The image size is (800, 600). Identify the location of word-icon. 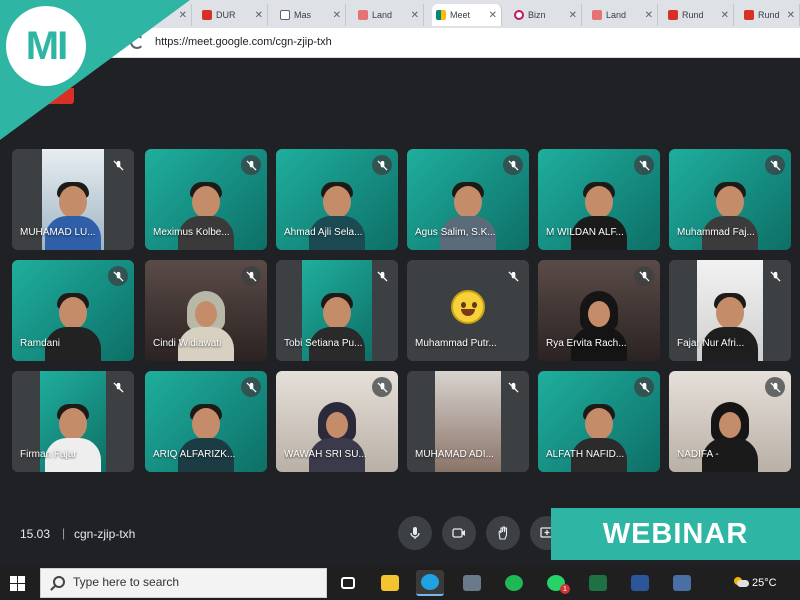
(640, 583).